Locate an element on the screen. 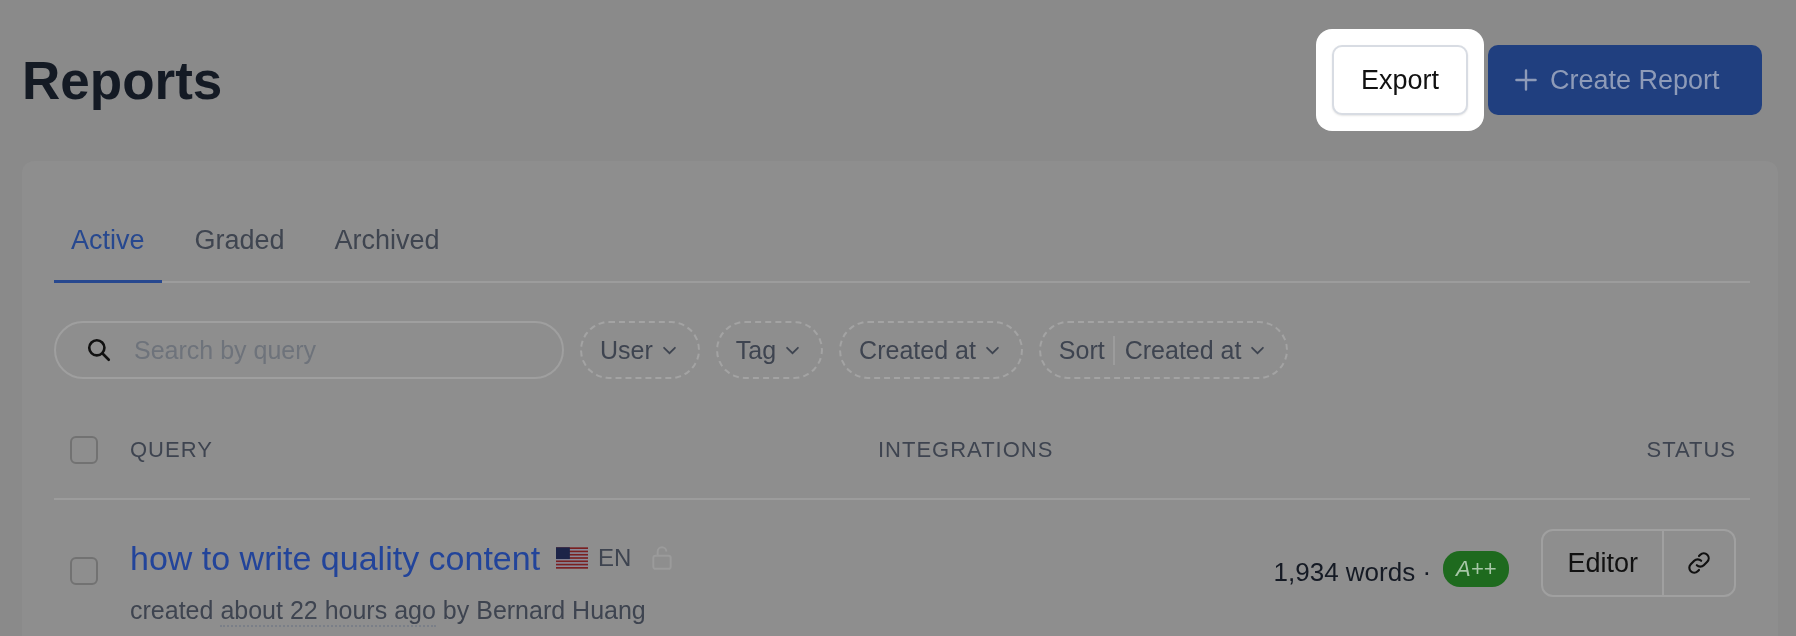 This screenshot has height=636, width=1796. tab: Archived is located at coordinates (387, 254).